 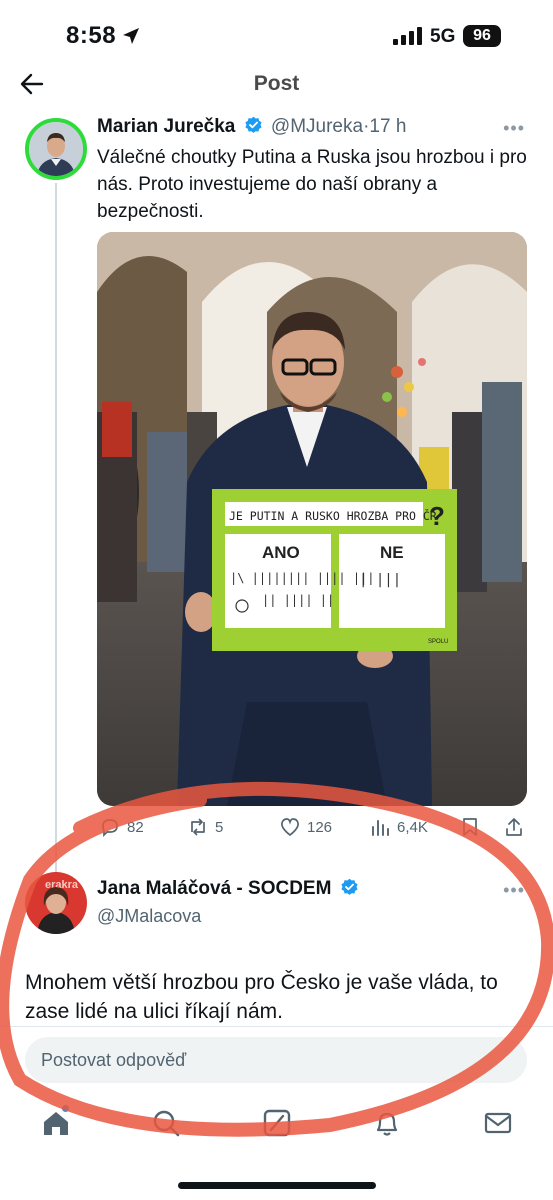 What do you see at coordinates (407, 36) in the screenshot?
I see `signal-icon` at bounding box center [407, 36].